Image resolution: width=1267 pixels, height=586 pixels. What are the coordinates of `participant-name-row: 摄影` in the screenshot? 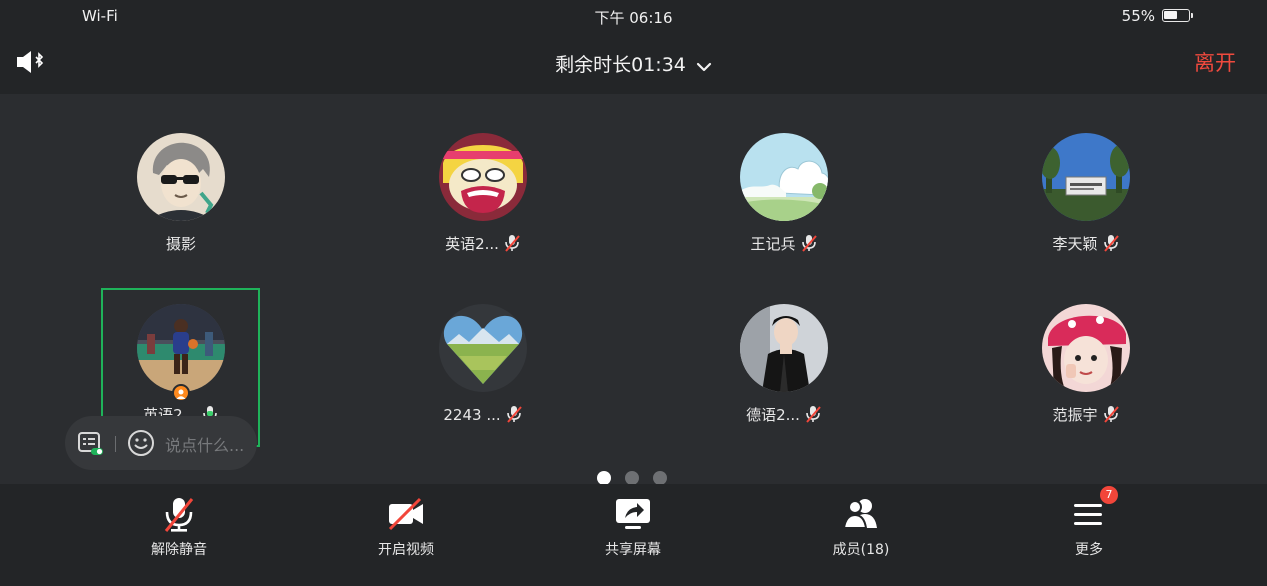 It's located at (181, 243).